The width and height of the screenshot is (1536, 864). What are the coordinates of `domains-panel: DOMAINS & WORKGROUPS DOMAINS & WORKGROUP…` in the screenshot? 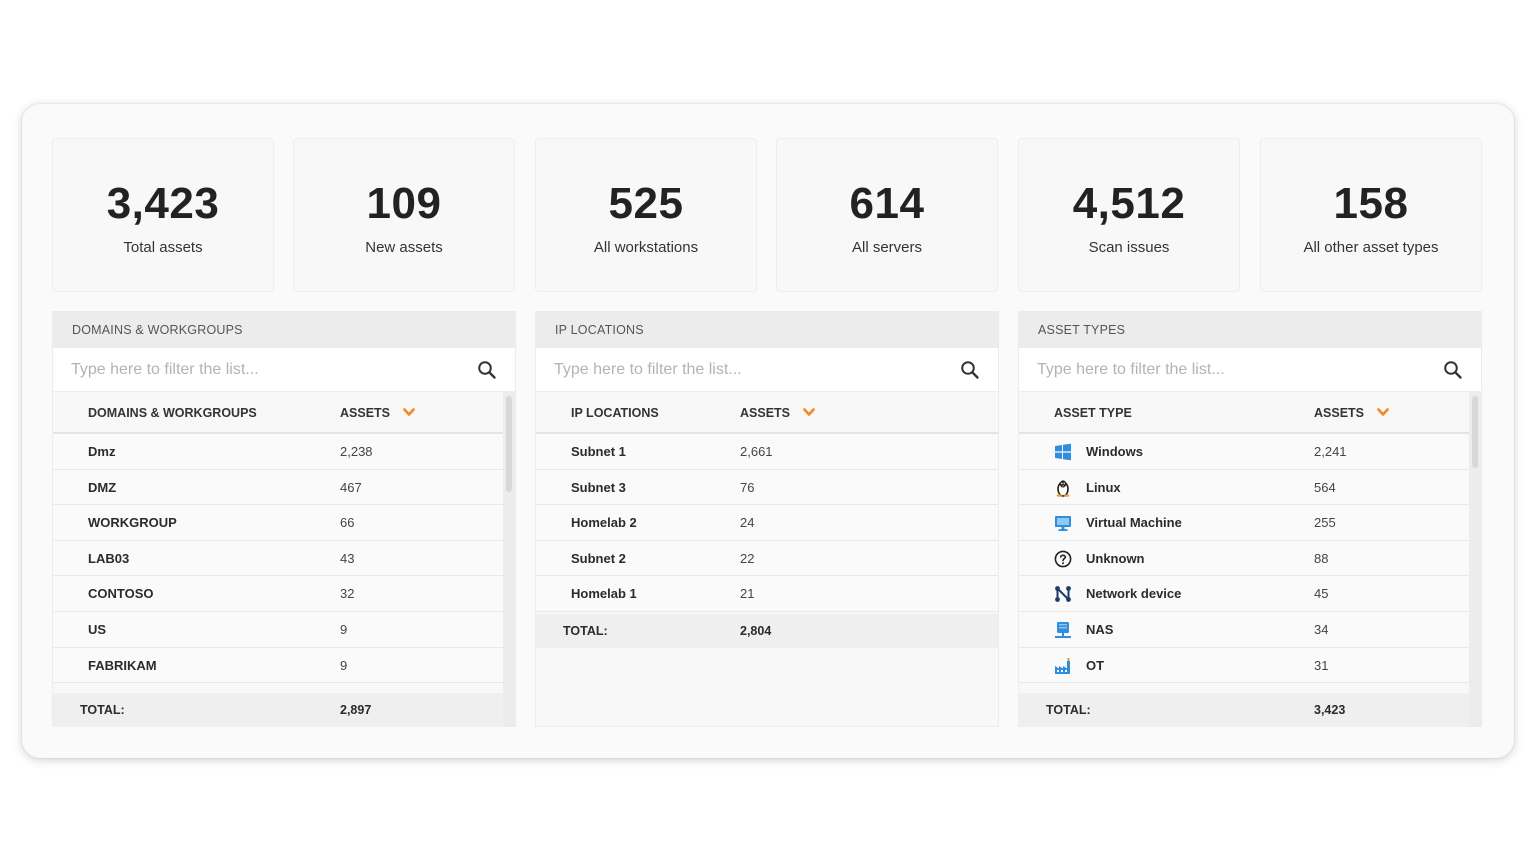 It's located at (284, 519).